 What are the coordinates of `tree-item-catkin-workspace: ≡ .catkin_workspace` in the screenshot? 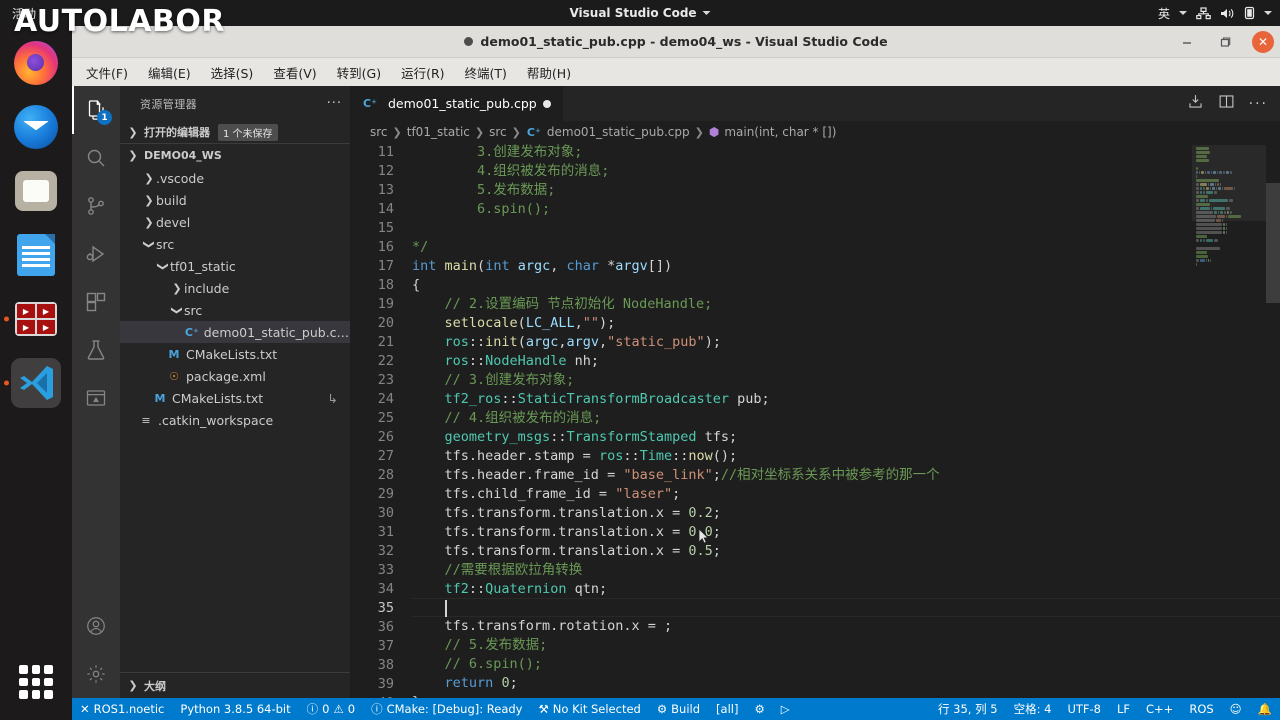 It's located at (235, 420).